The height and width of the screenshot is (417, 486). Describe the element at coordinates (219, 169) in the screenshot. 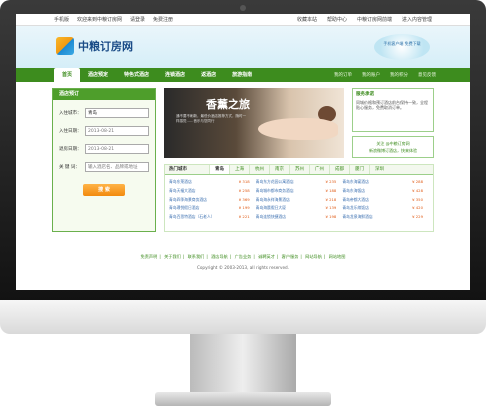

I see `tab-city: 青岛` at that location.